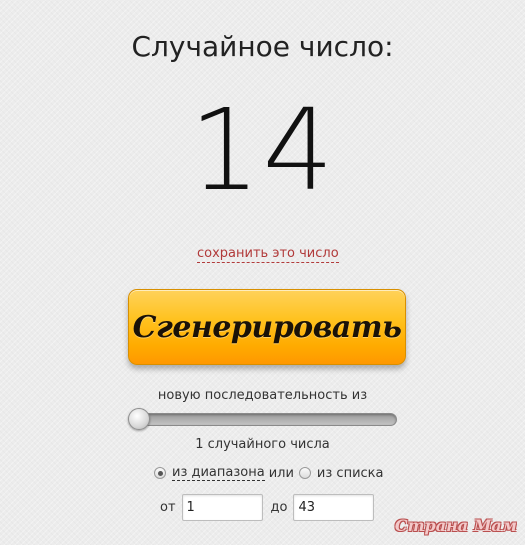 The image size is (525, 545). I want to click on from-input, so click(222, 507).